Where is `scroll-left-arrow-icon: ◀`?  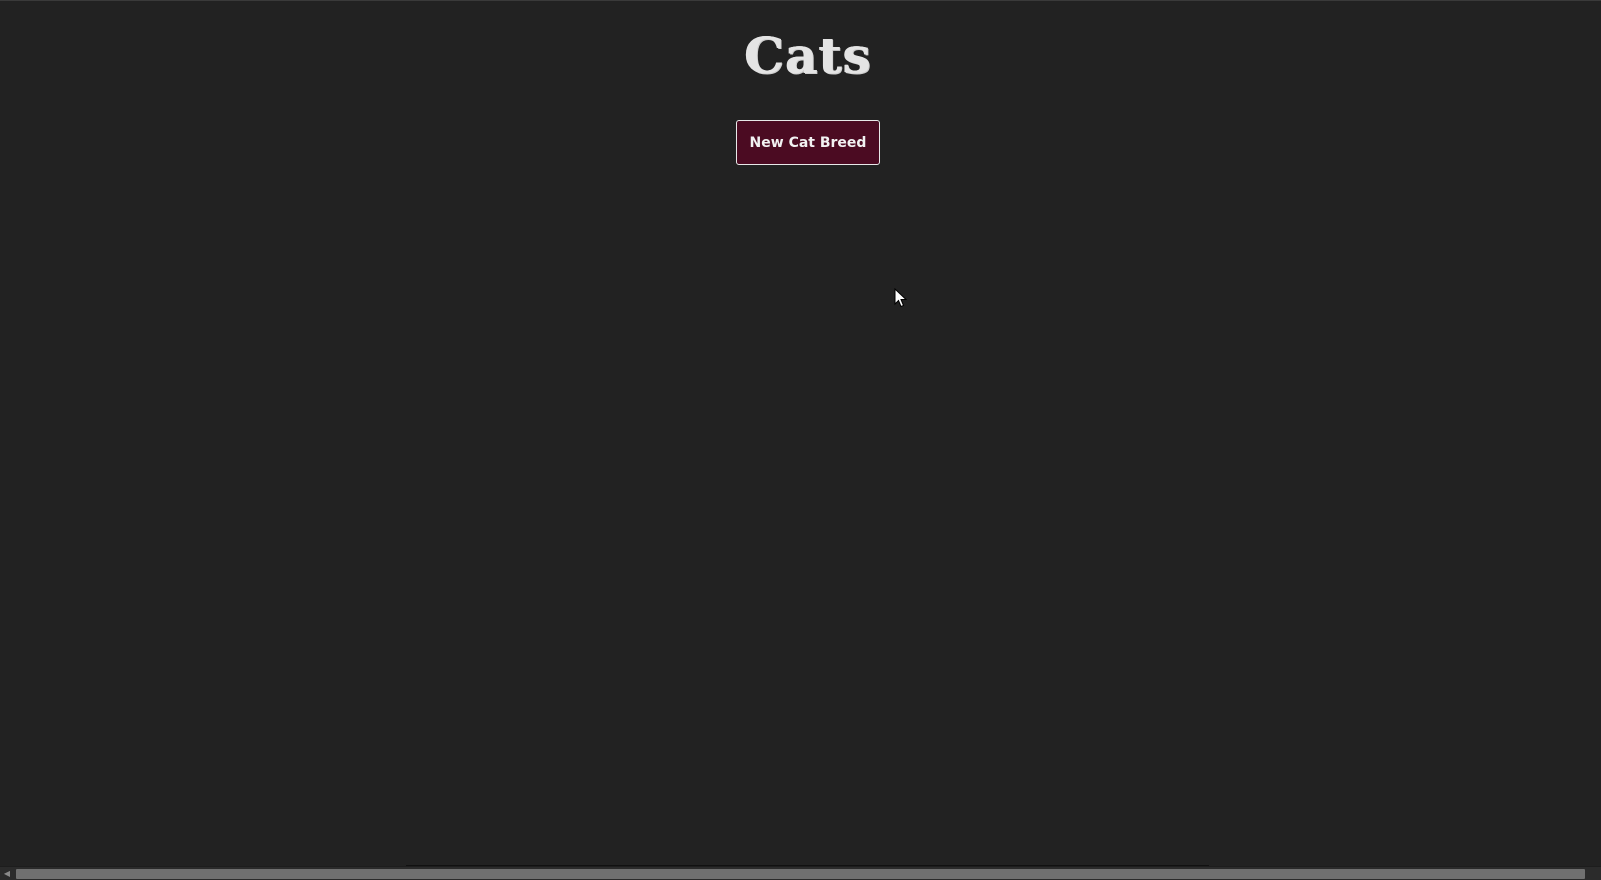
scroll-left-arrow-icon: ◀ is located at coordinates (7, 873).